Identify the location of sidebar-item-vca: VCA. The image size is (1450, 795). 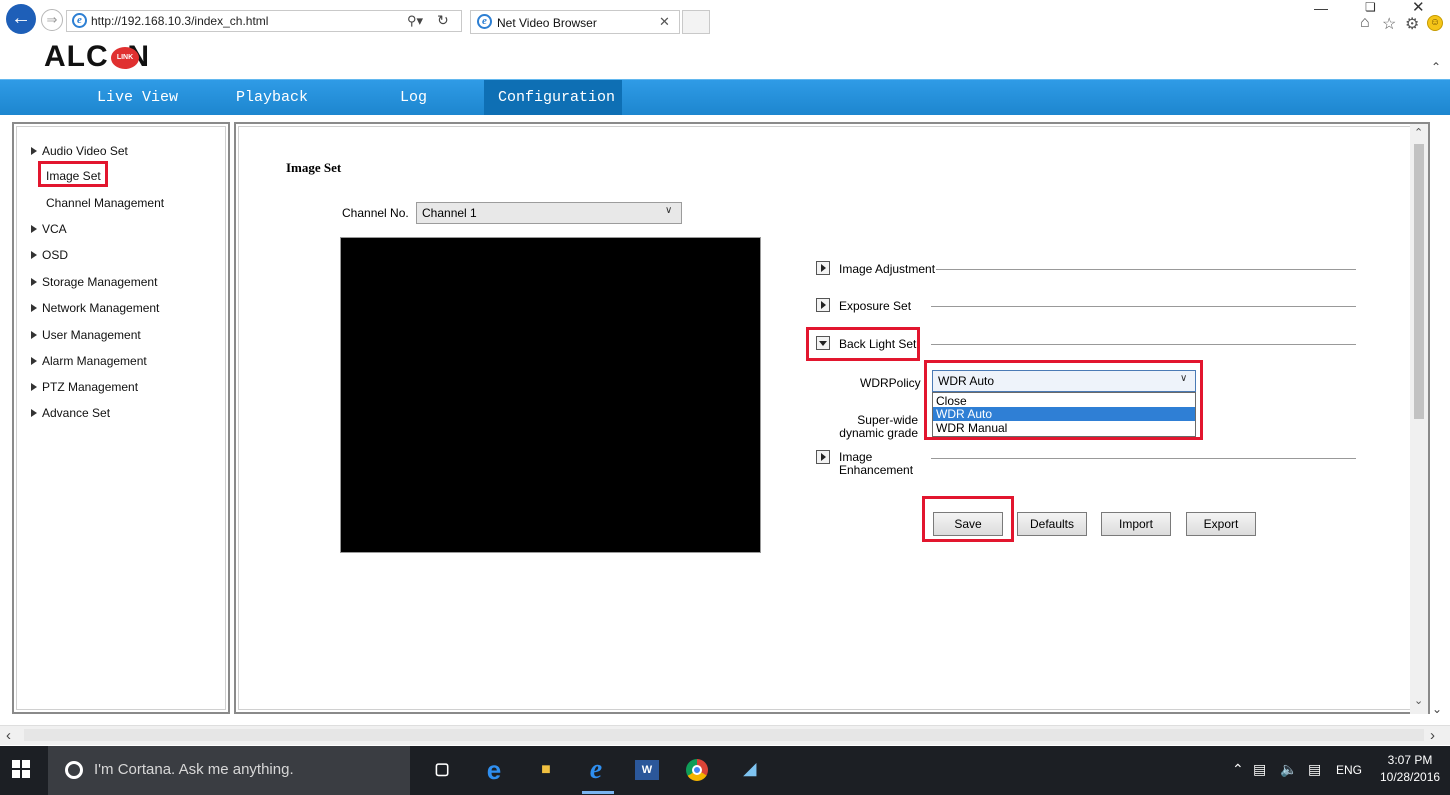
(49, 229).